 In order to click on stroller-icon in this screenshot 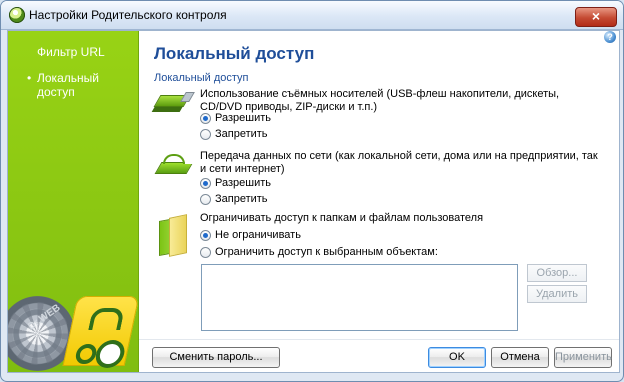, I will do `click(100, 331)`.